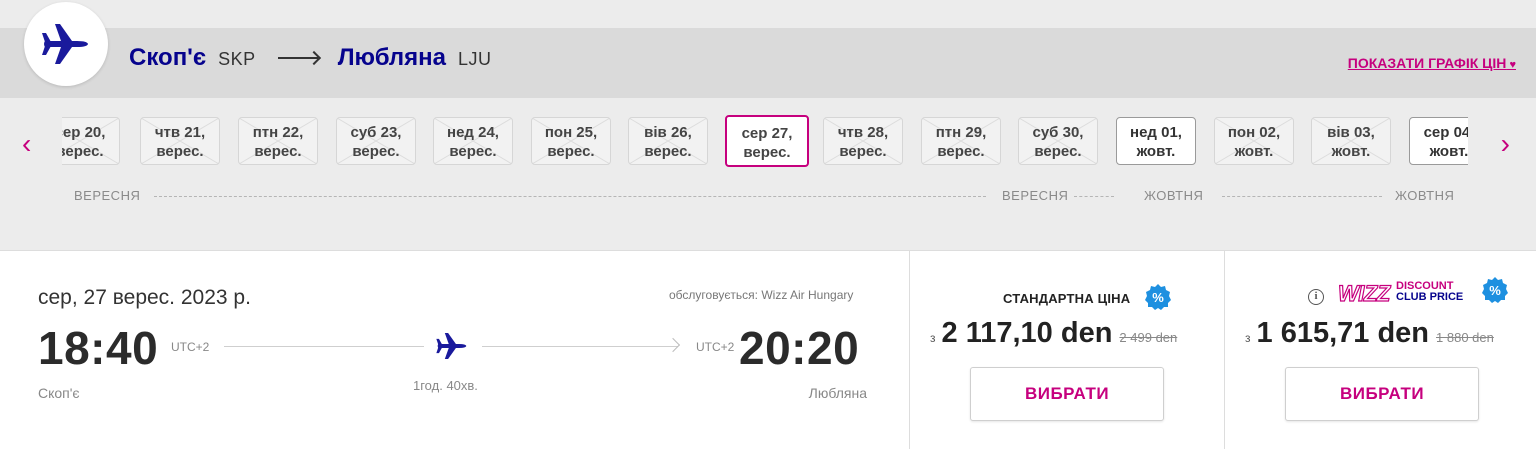 This screenshot has width=1536, height=449. Describe the element at coordinates (1343, 333) in the screenshot. I see `club-price-amount: 1 615,71 den` at that location.